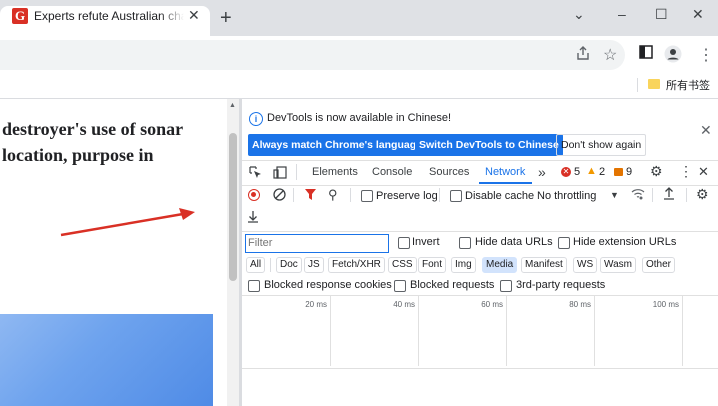  What do you see at coordinates (356, 265) in the screenshot?
I see `type-filter-fetch-xhr: Fetch/XHR` at bounding box center [356, 265].